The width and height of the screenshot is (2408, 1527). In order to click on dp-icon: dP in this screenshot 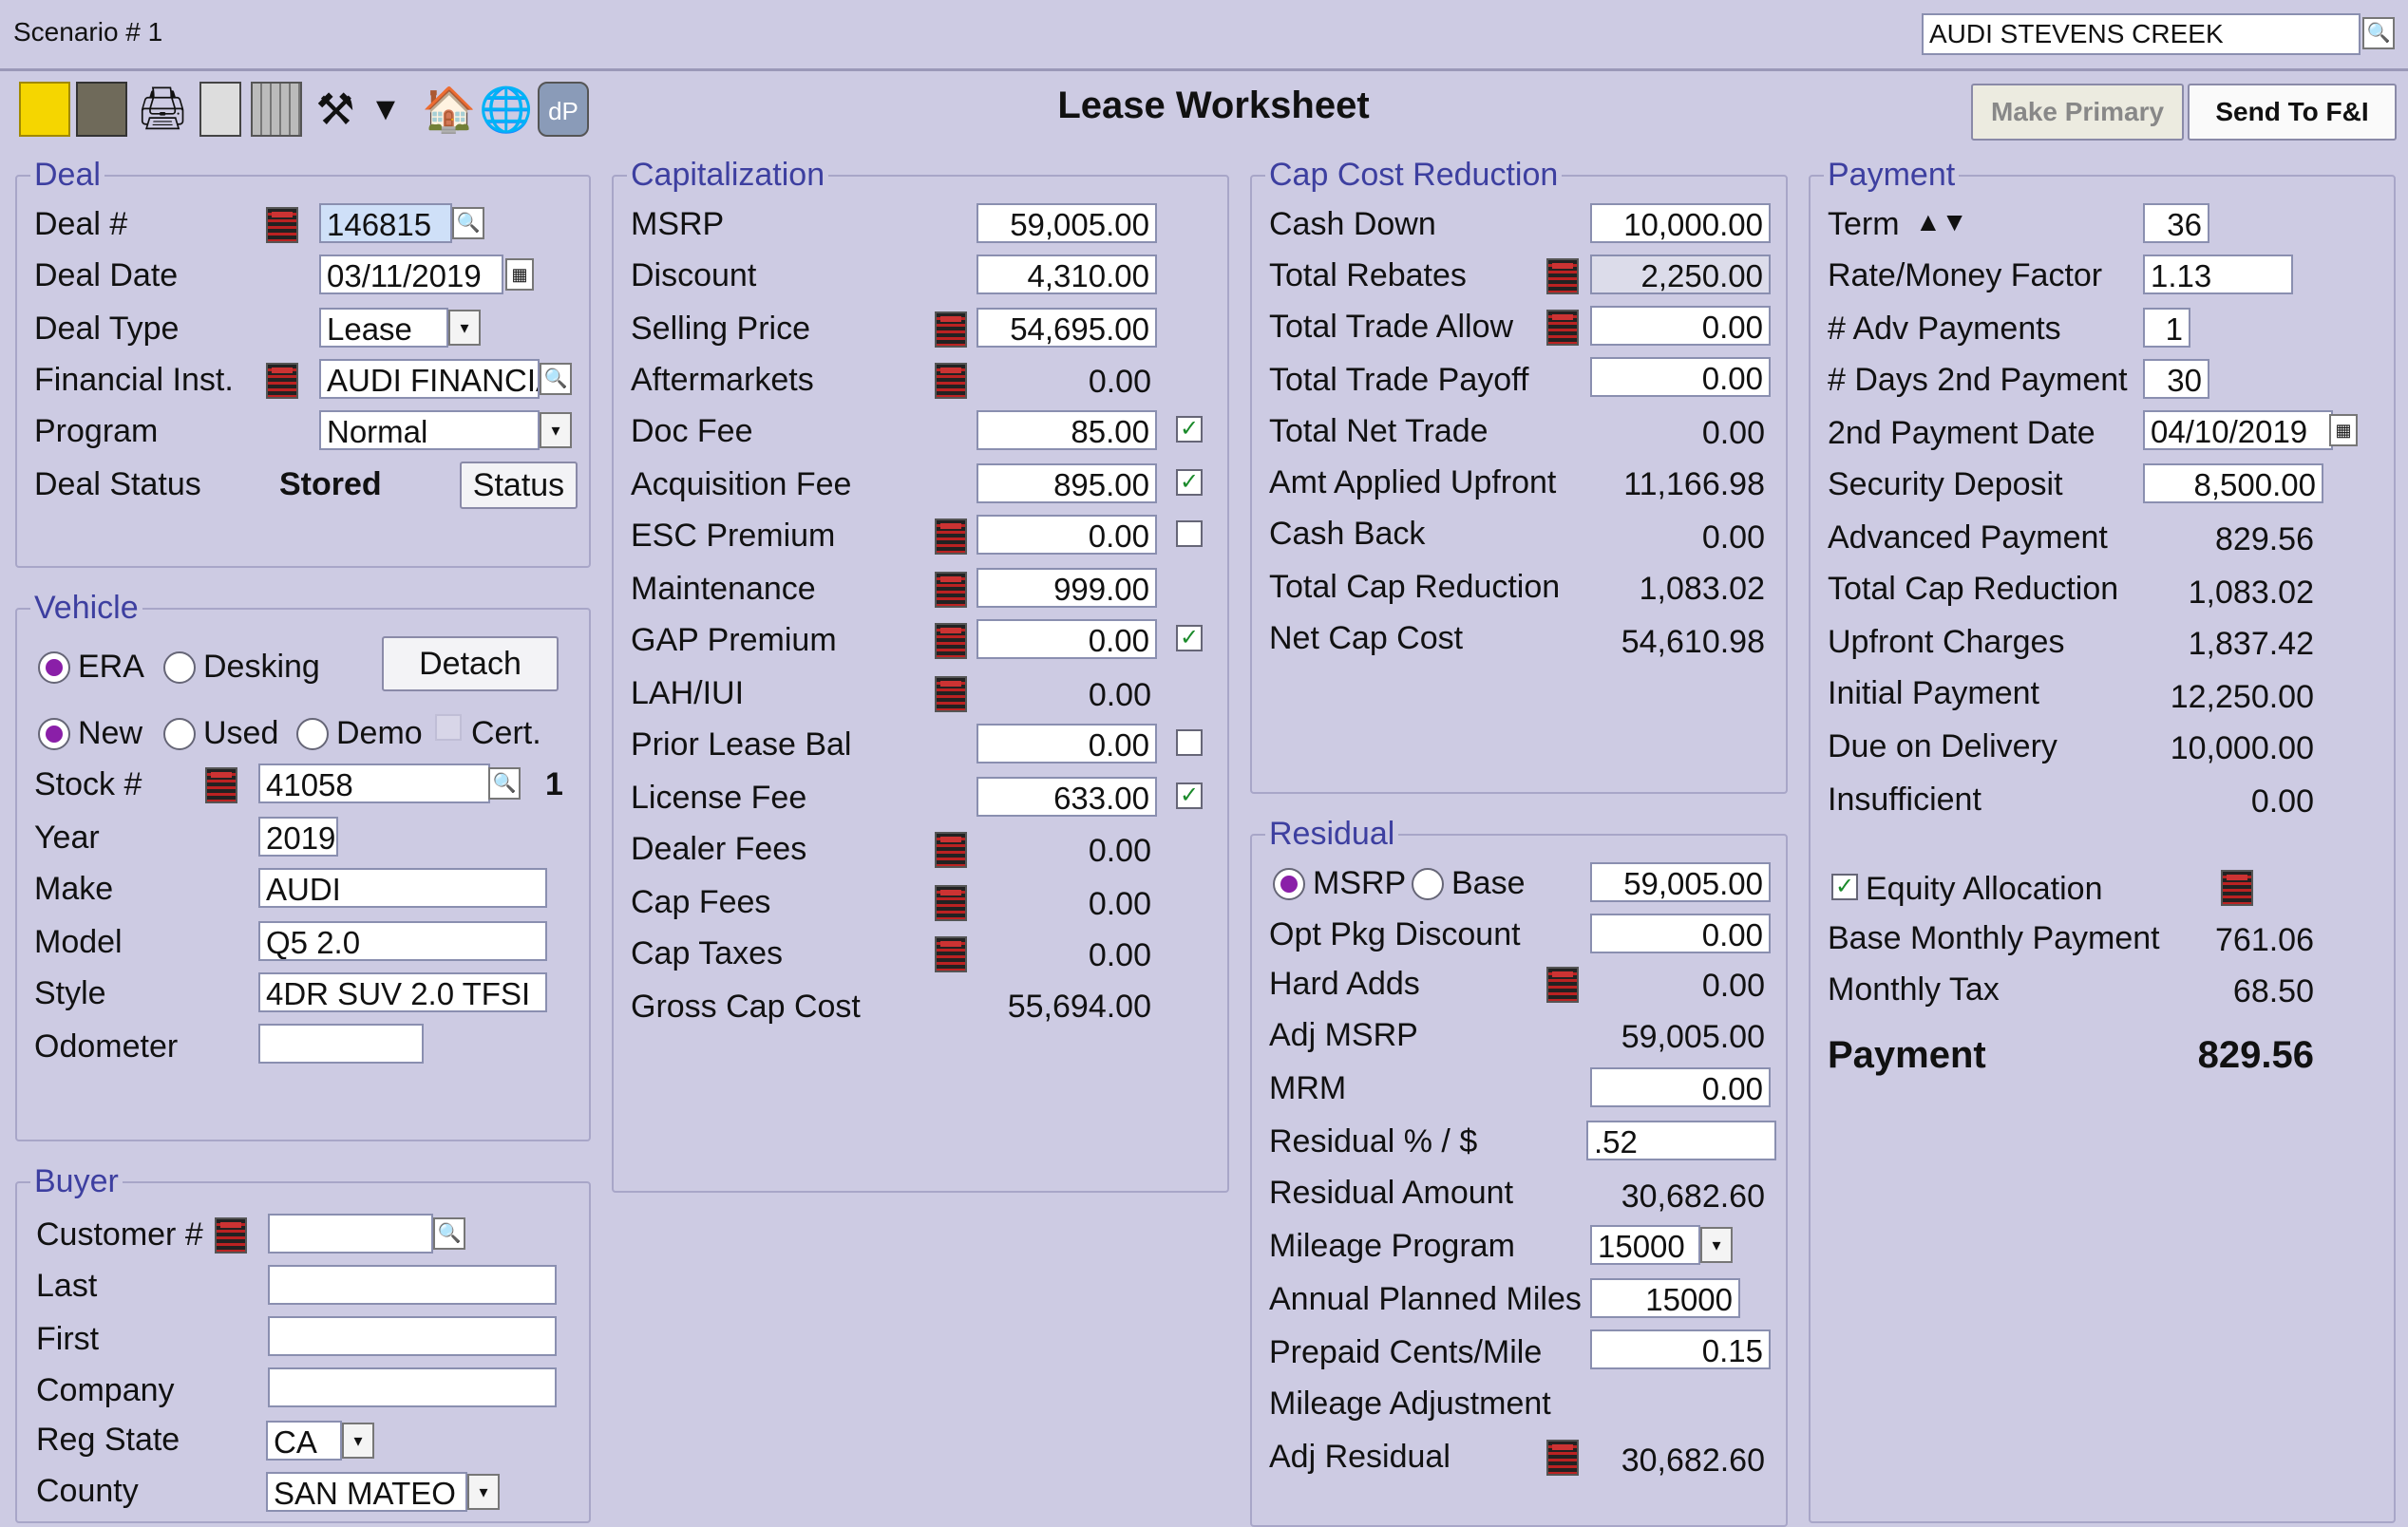, I will do `click(563, 109)`.